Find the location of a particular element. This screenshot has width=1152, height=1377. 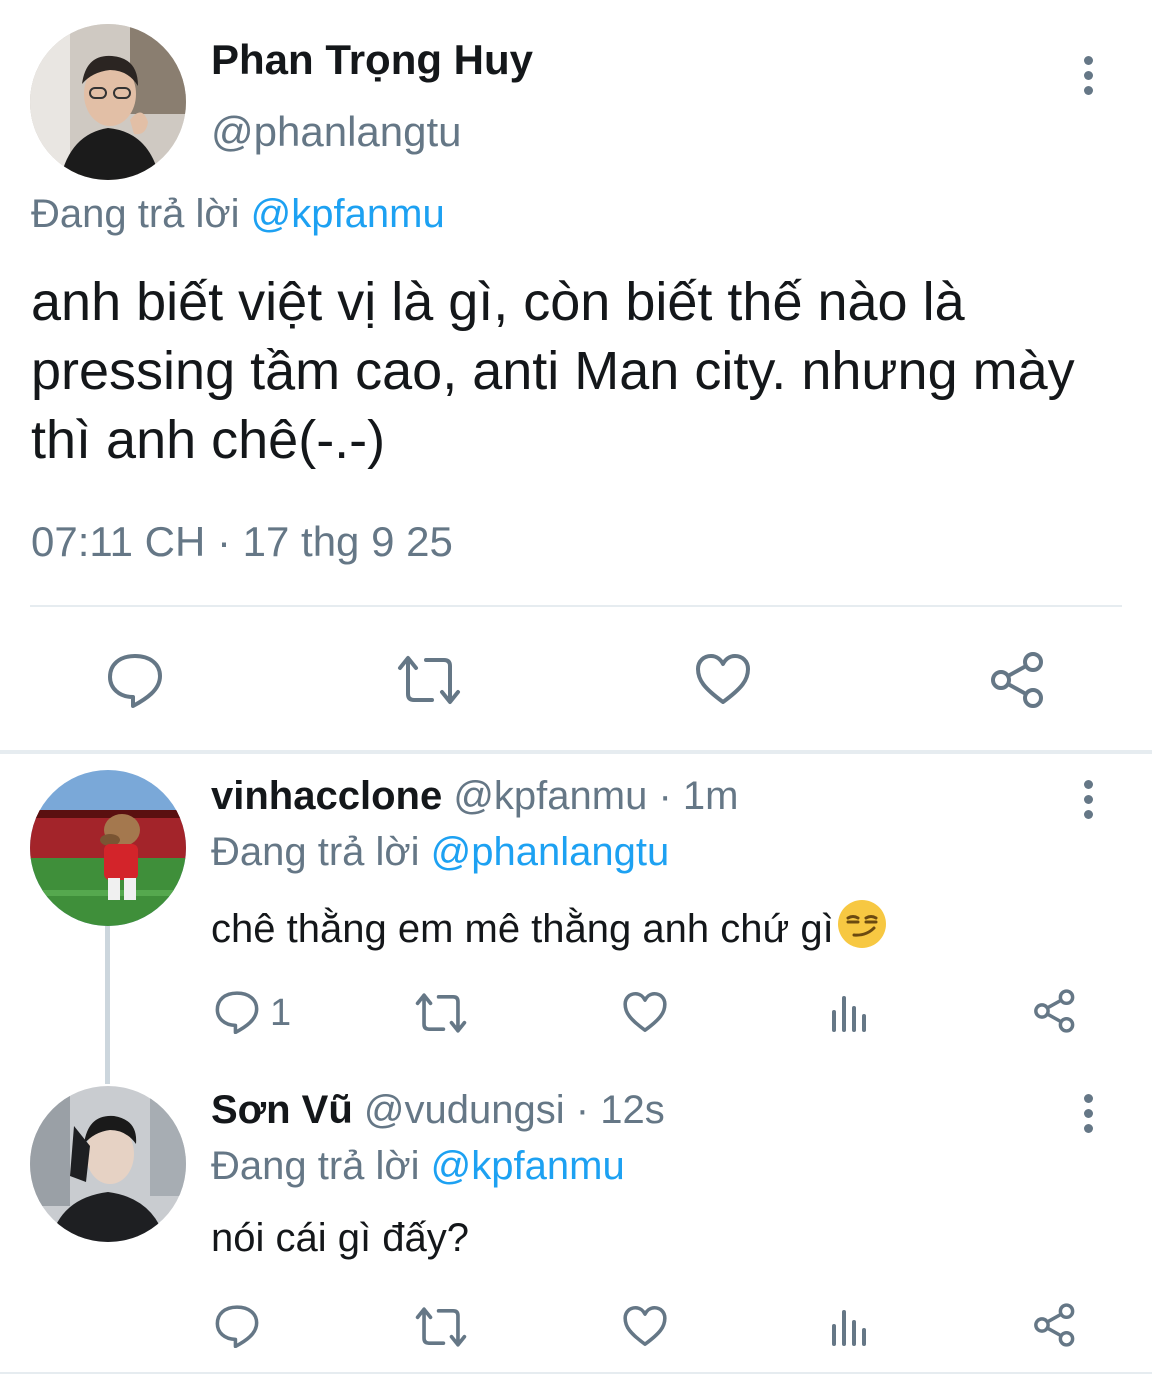

replying-to-link: @phanlangtu is located at coordinates (550, 852).